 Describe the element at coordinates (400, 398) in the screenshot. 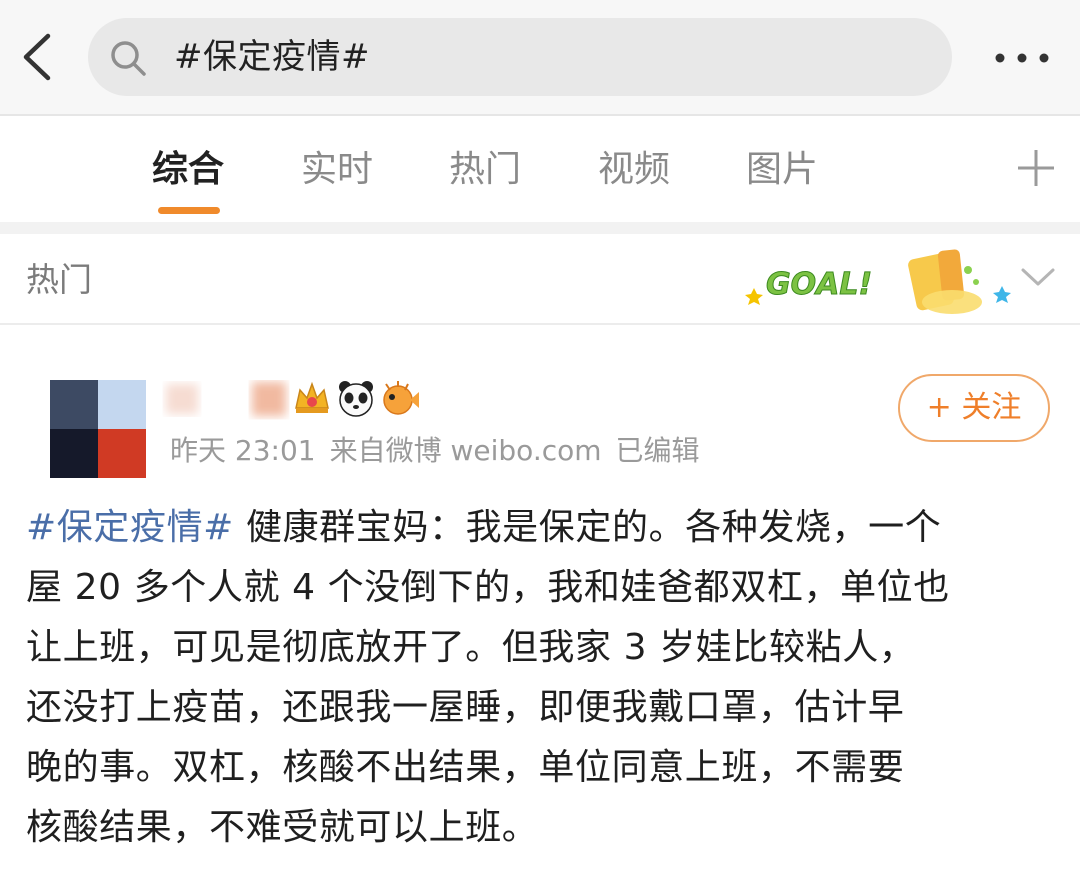

I see `pufferfish-icon` at that location.